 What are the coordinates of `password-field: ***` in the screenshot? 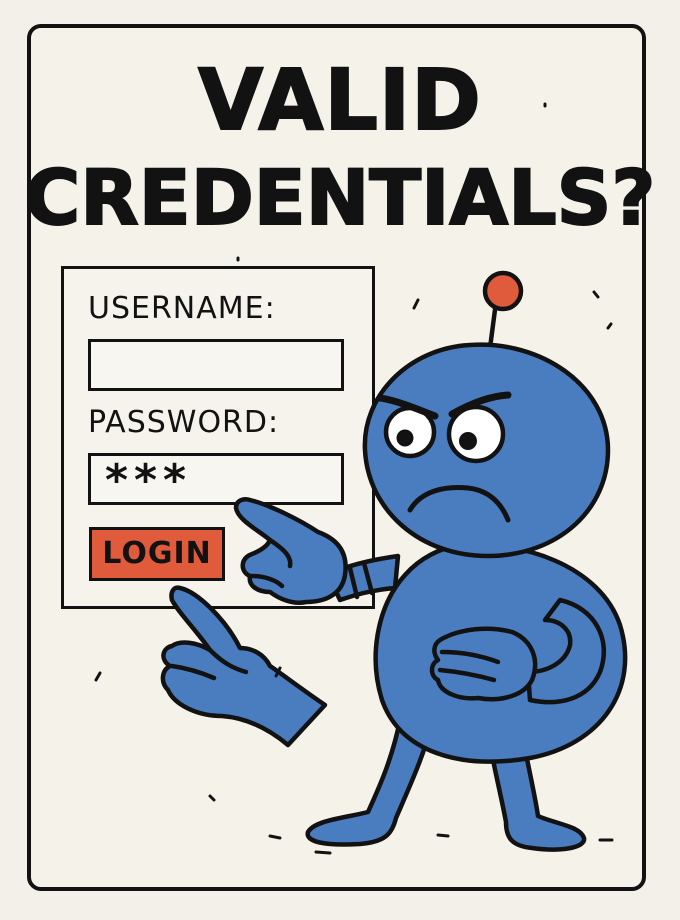 It's located at (216, 479).